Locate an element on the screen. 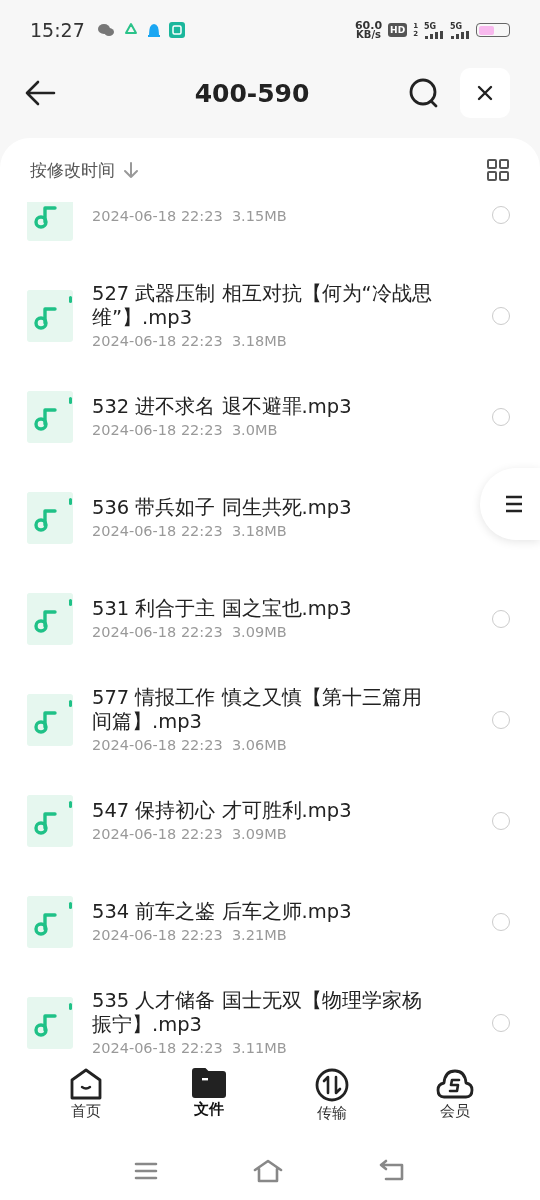 Image resolution: width=540 pixels, height=1200 pixels. back-arrow-icon is located at coordinates (40, 93).